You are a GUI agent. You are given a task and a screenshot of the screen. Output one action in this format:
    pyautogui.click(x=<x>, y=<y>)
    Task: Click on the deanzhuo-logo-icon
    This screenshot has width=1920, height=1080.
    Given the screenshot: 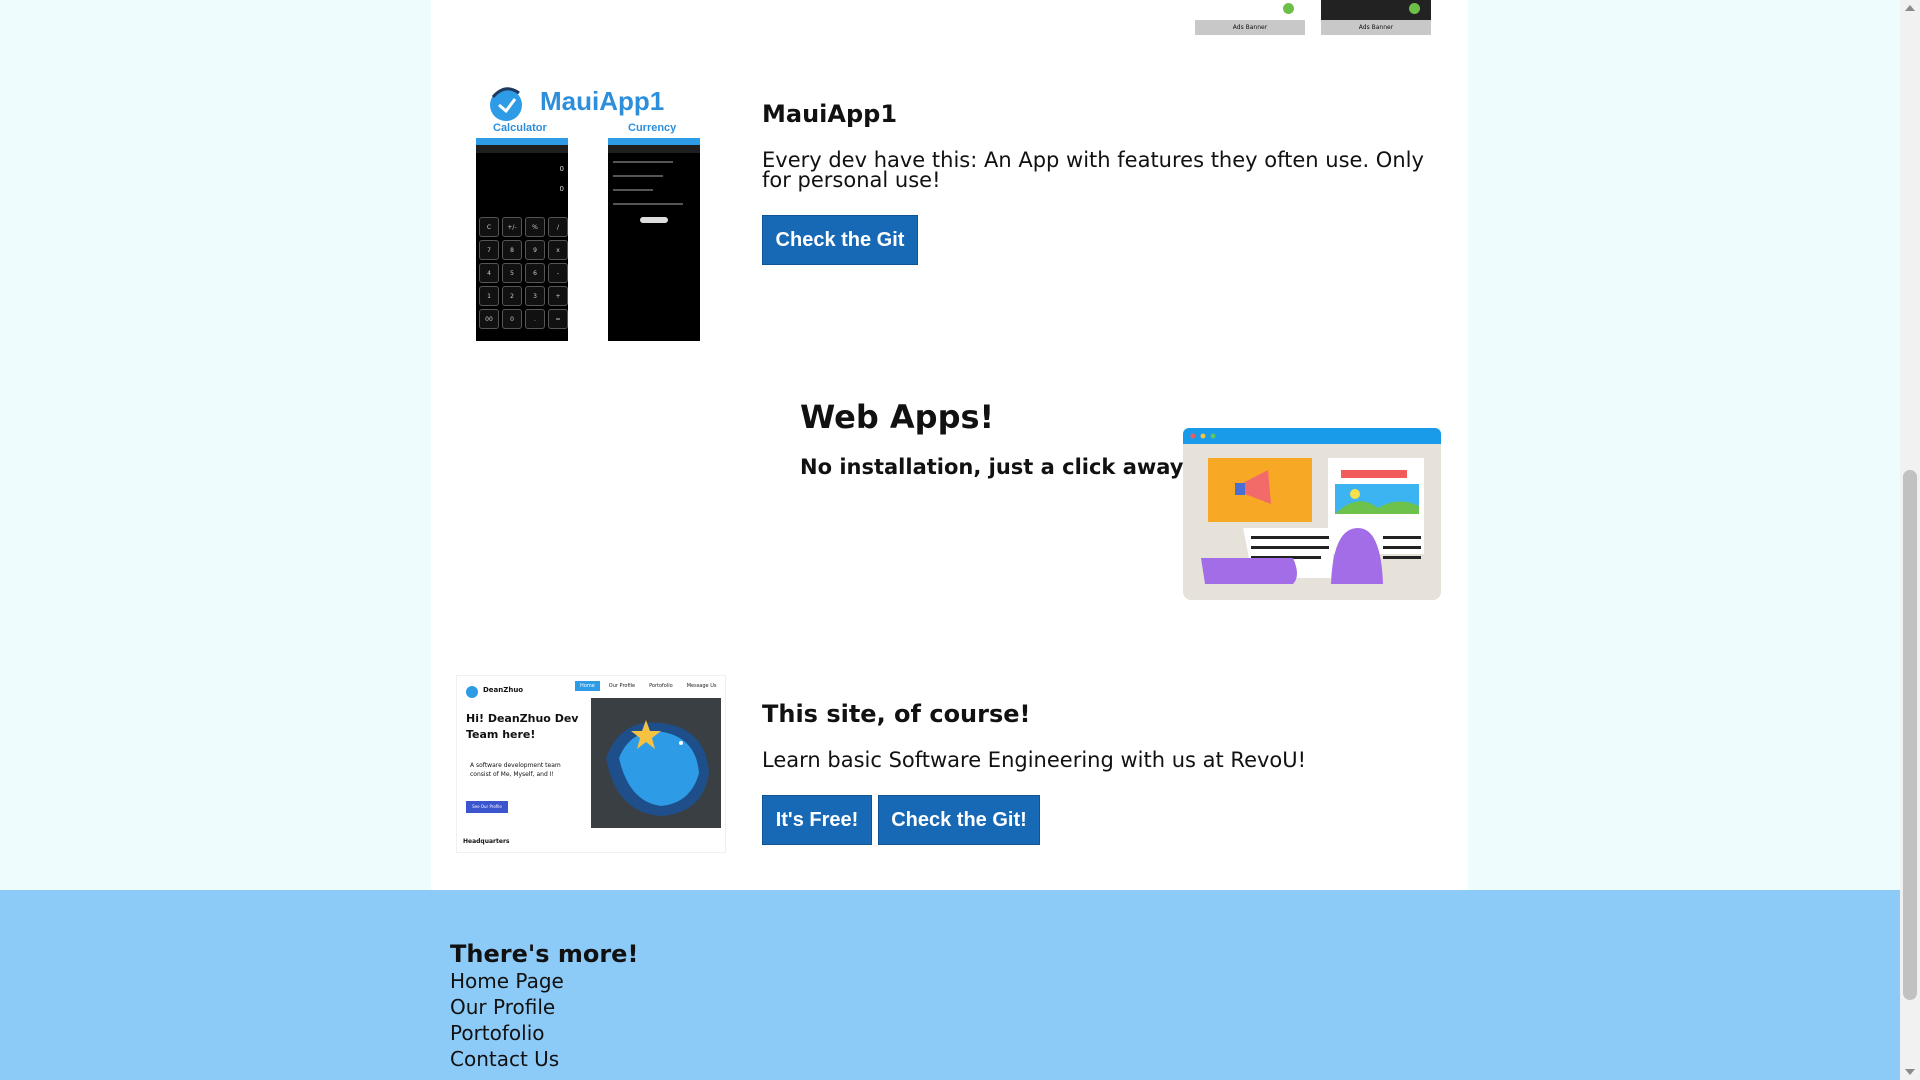 What is the action you would take?
    pyautogui.click(x=472, y=692)
    